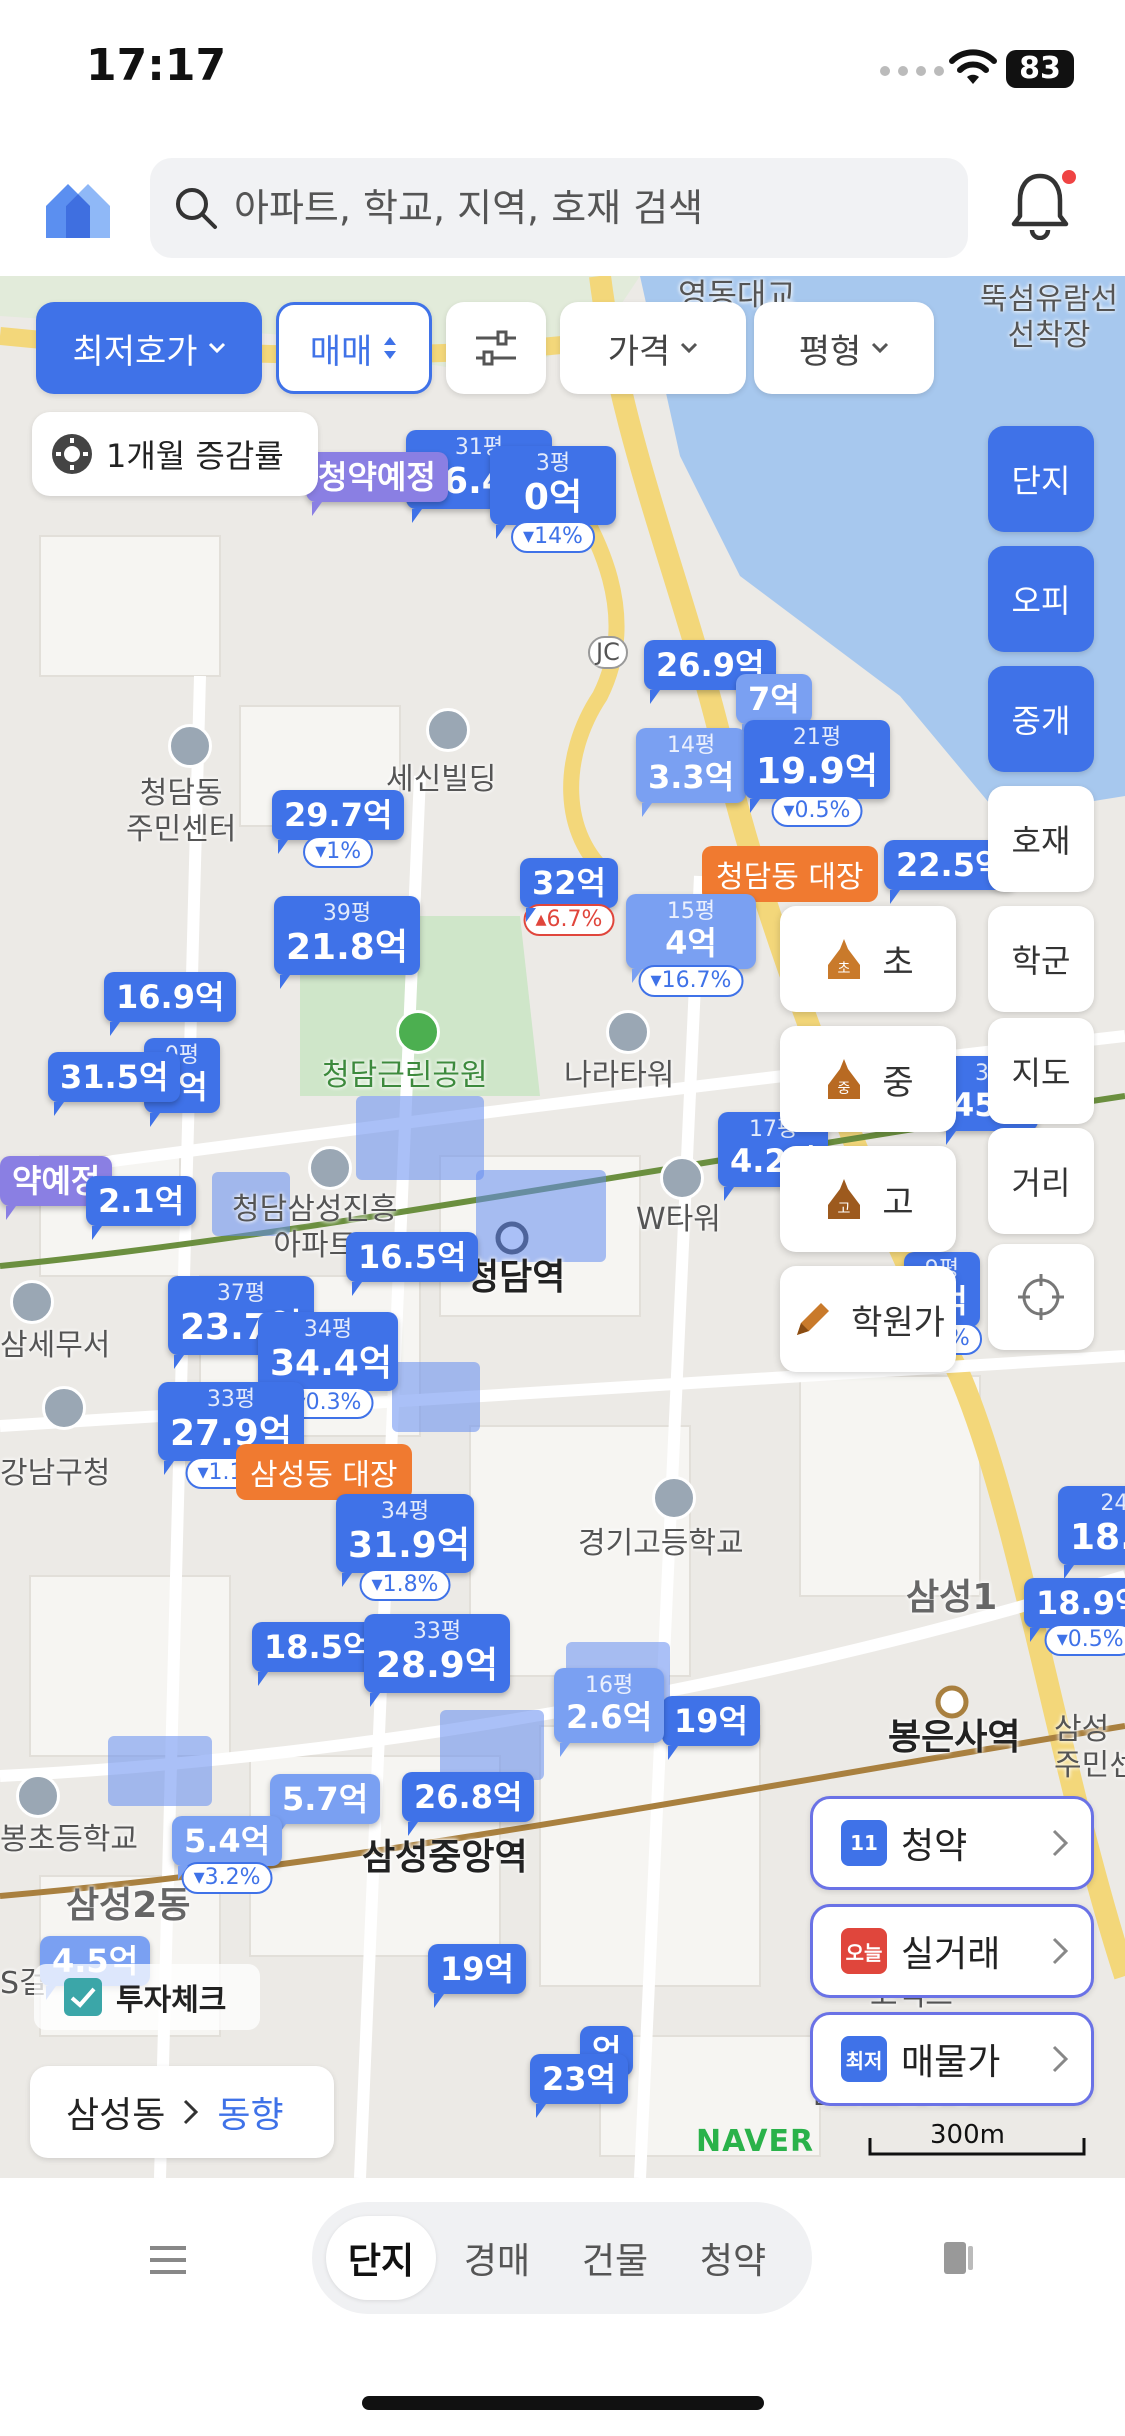 This screenshot has height=2436, width=1125. What do you see at coordinates (227, 1855) in the screenshot?
I see `price-marker: 5.4억 ▾3.2%` at bounding box center [227, 1855].